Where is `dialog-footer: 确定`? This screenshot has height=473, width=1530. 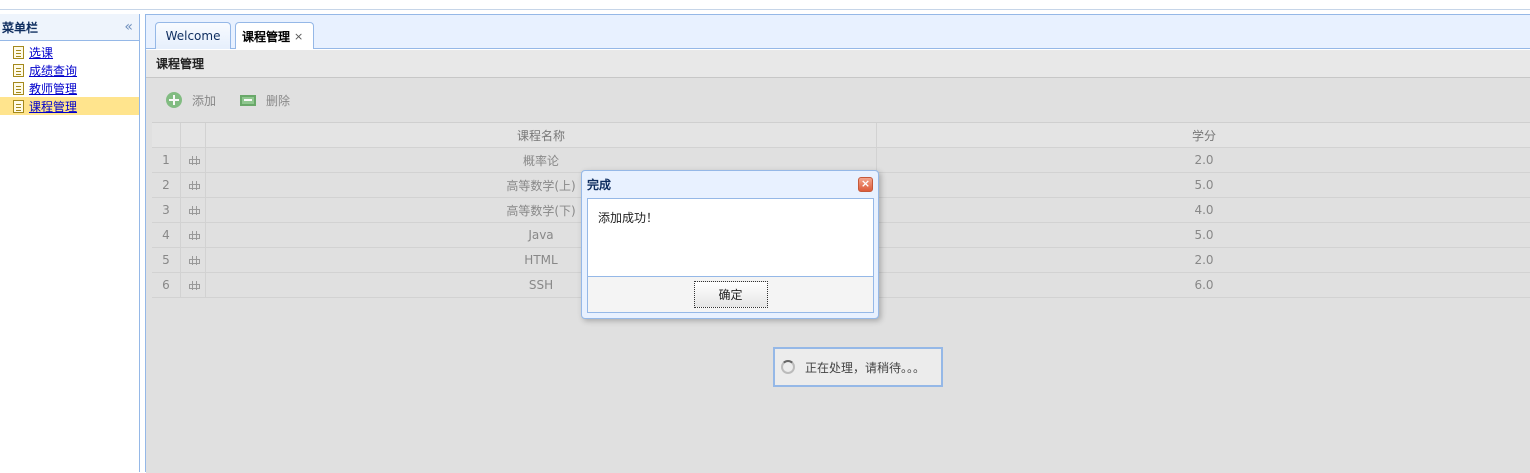 dialog-footer: 确定 is located at coordinates (730, 294).